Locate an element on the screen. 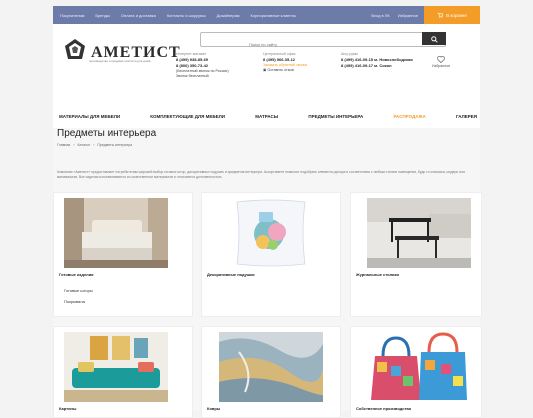 This screenshot has width=533, height=418. account-link: Вход в ЛК is located at coordinates (380, 15).